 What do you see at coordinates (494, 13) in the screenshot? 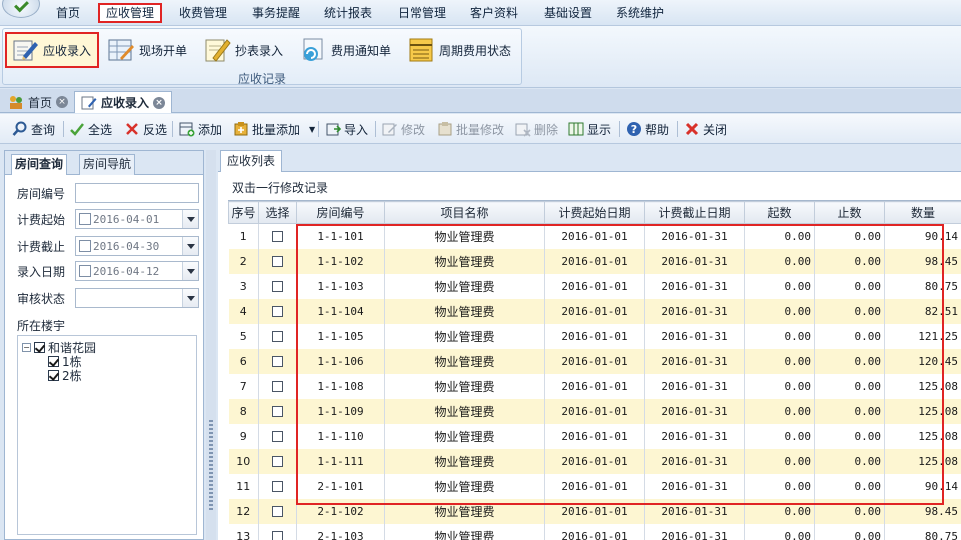
I see `menu-item: 客户资料` at bounding box center [494, 13].